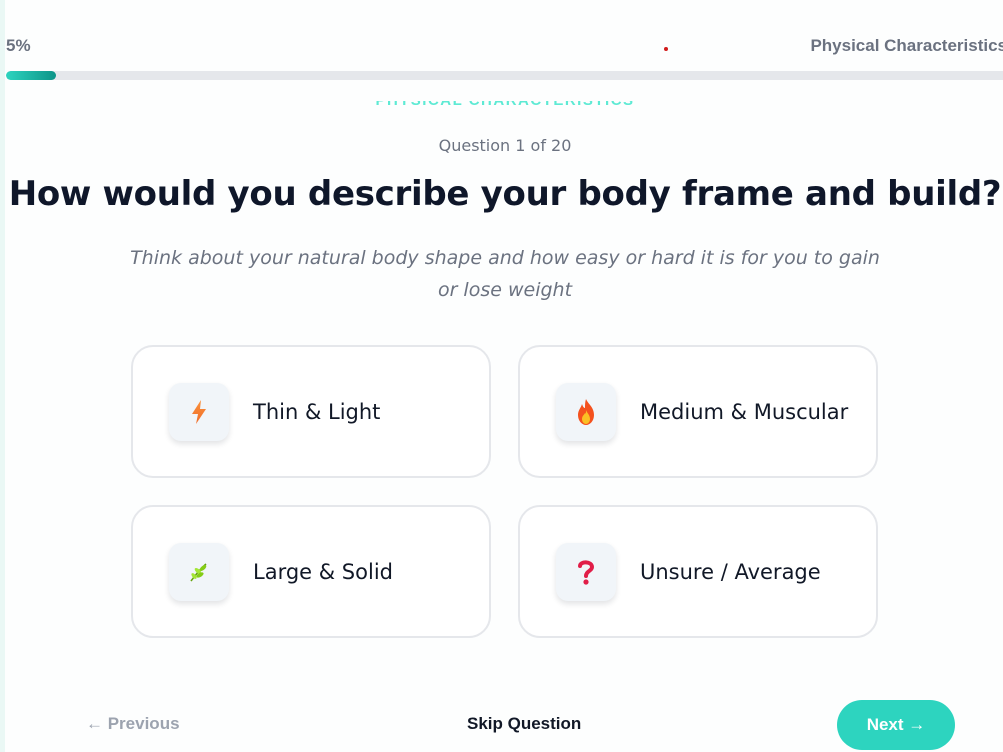 The height and width of the screenshot is (752, 1003). I want to click on option-medium-muscular: Medium & Muscular, so click(698, 411).